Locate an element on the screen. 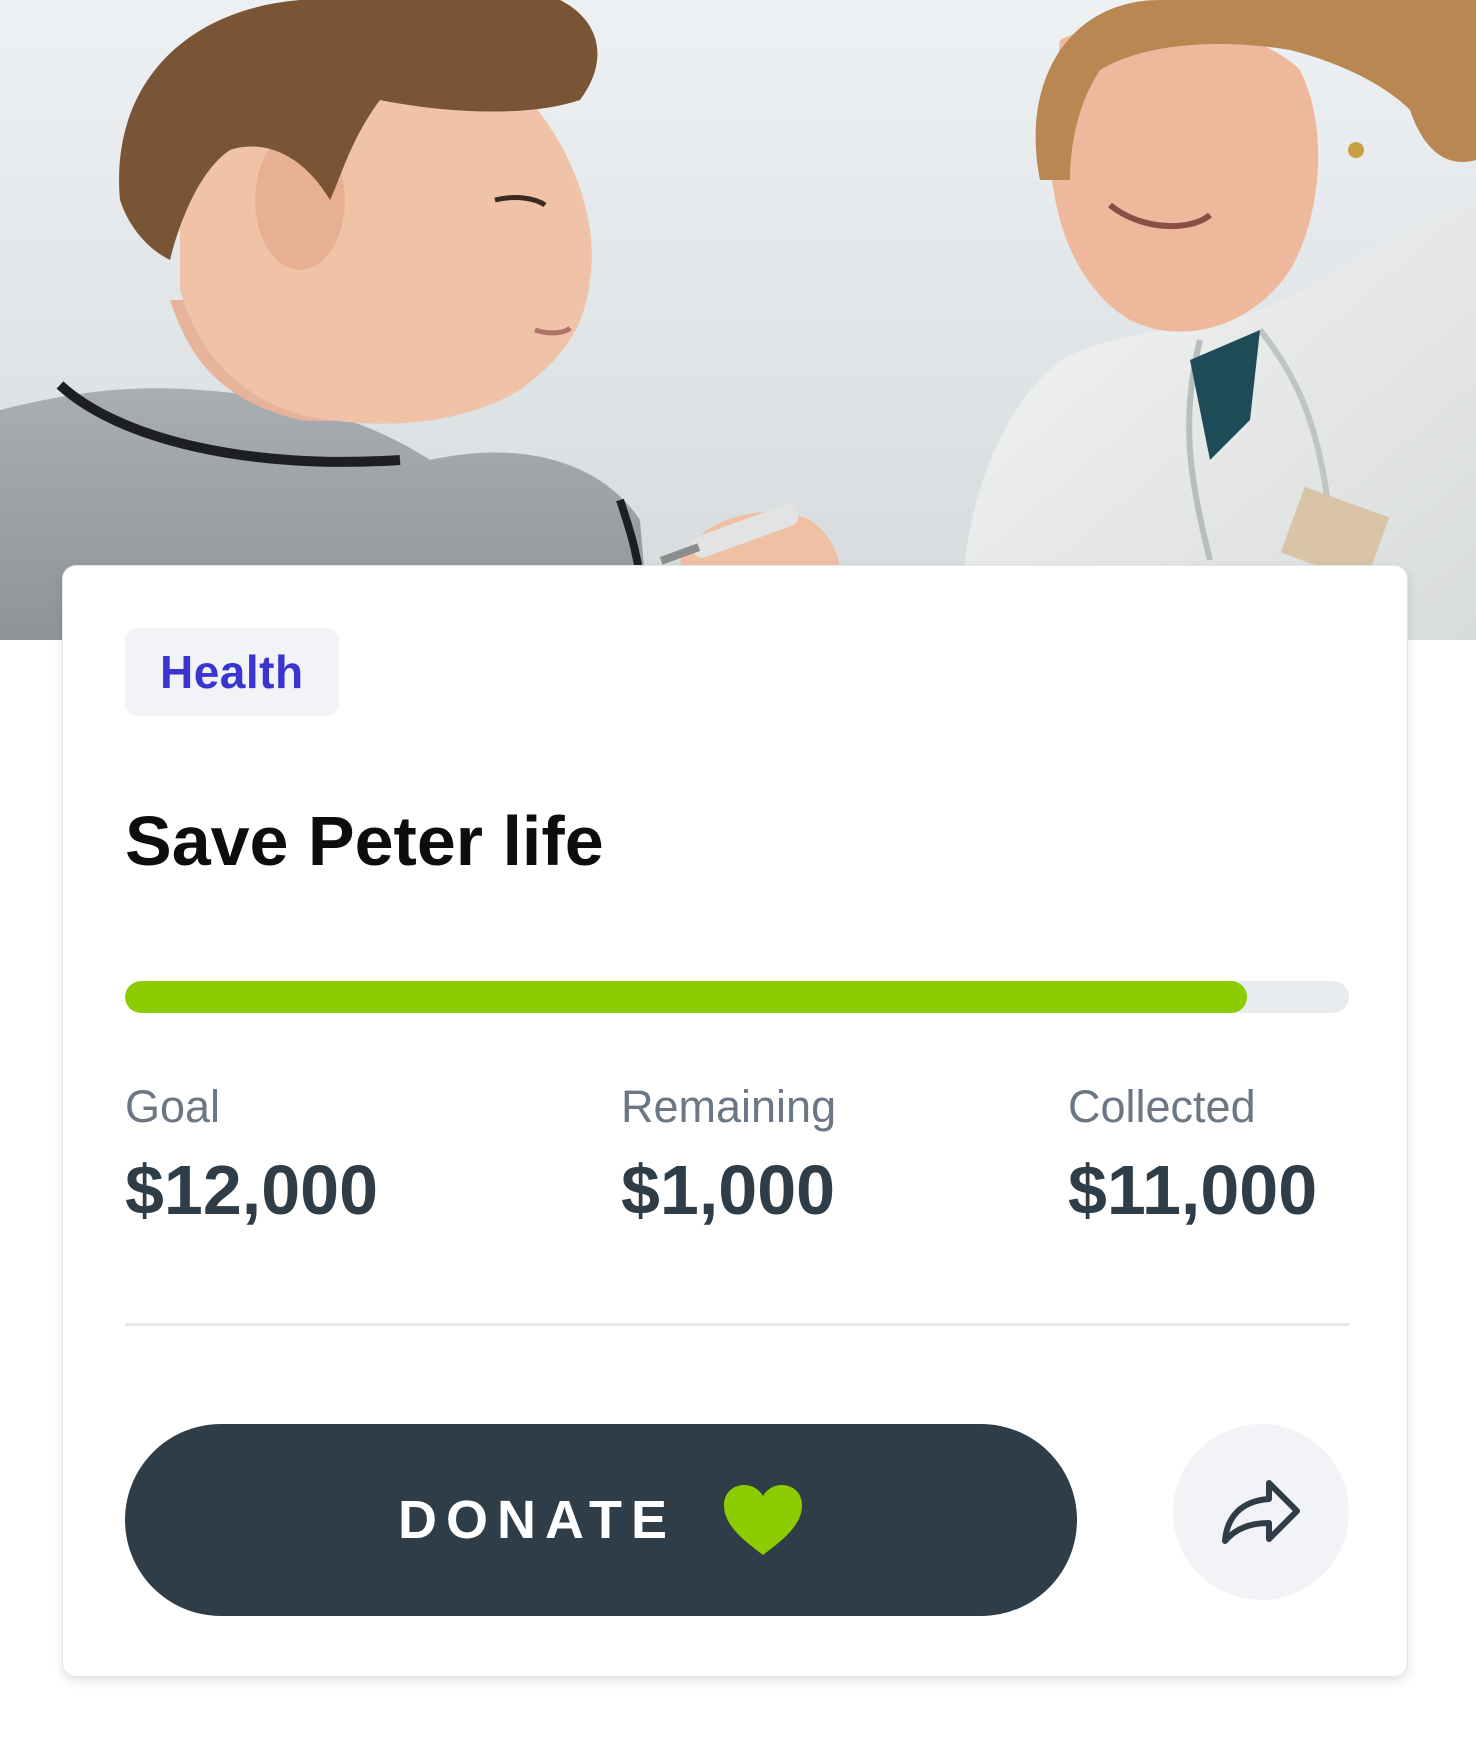 The width and height of the screenshot is (1476, 1760). divider is located at coordinates (737, 1324).